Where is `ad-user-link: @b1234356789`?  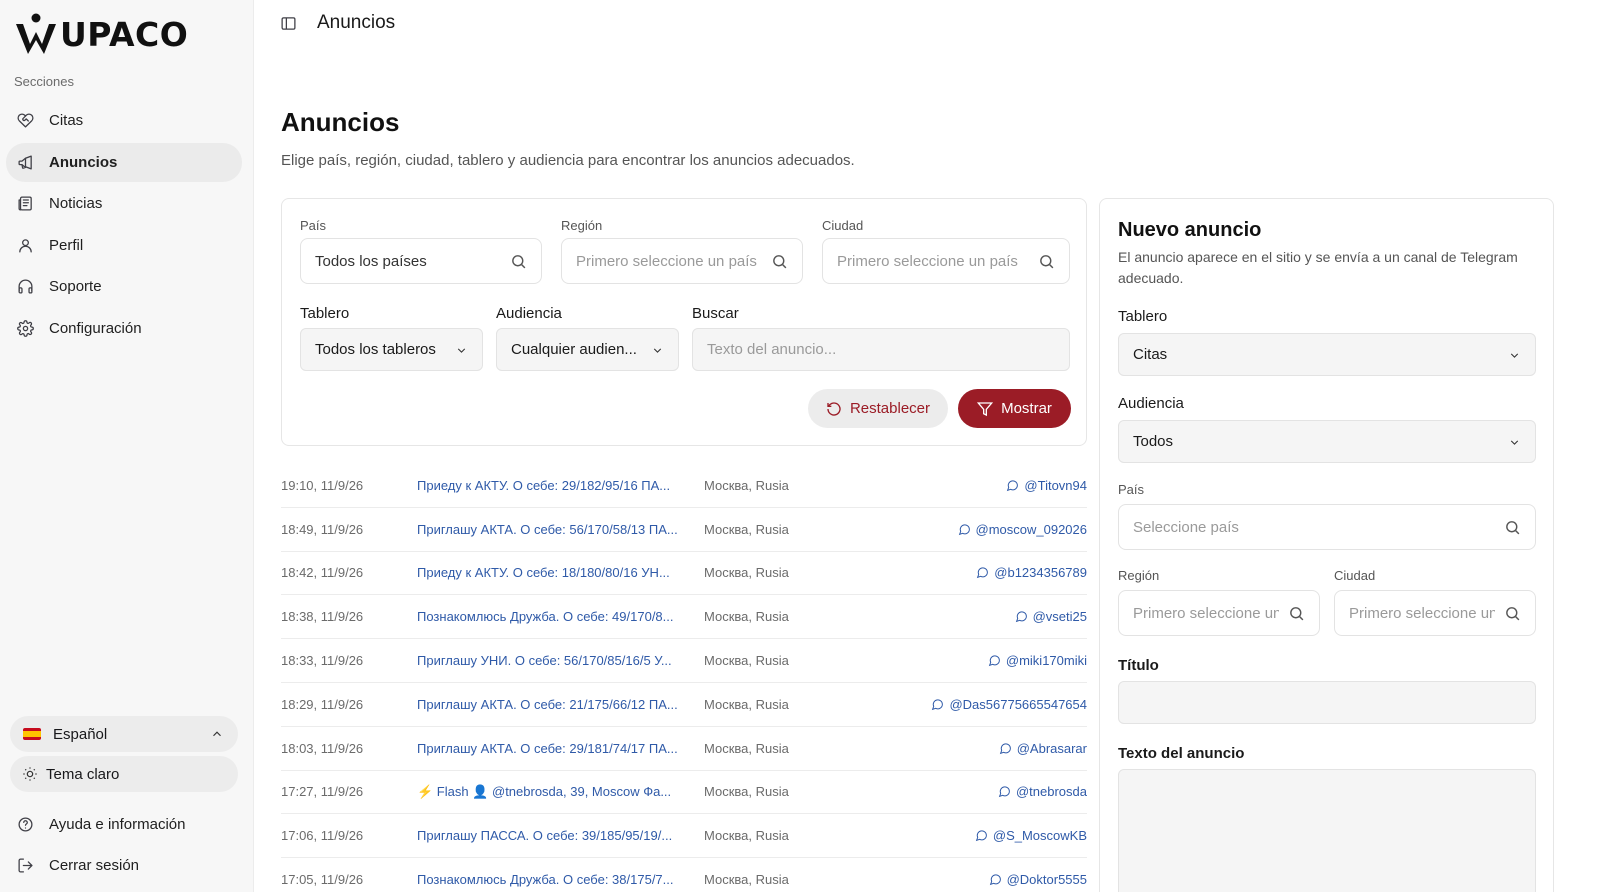
ad-user-link: @b1234356789 is located at coordinates (1031, 572).